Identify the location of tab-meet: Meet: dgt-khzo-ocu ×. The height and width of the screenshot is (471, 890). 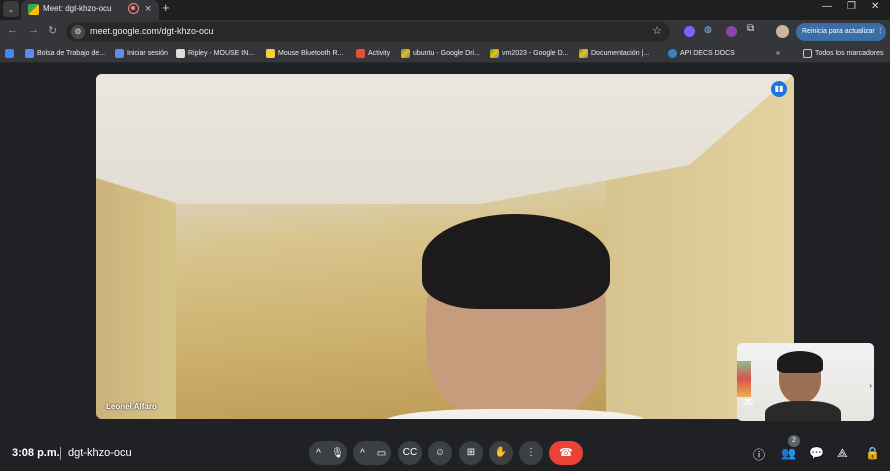
(90, 10).